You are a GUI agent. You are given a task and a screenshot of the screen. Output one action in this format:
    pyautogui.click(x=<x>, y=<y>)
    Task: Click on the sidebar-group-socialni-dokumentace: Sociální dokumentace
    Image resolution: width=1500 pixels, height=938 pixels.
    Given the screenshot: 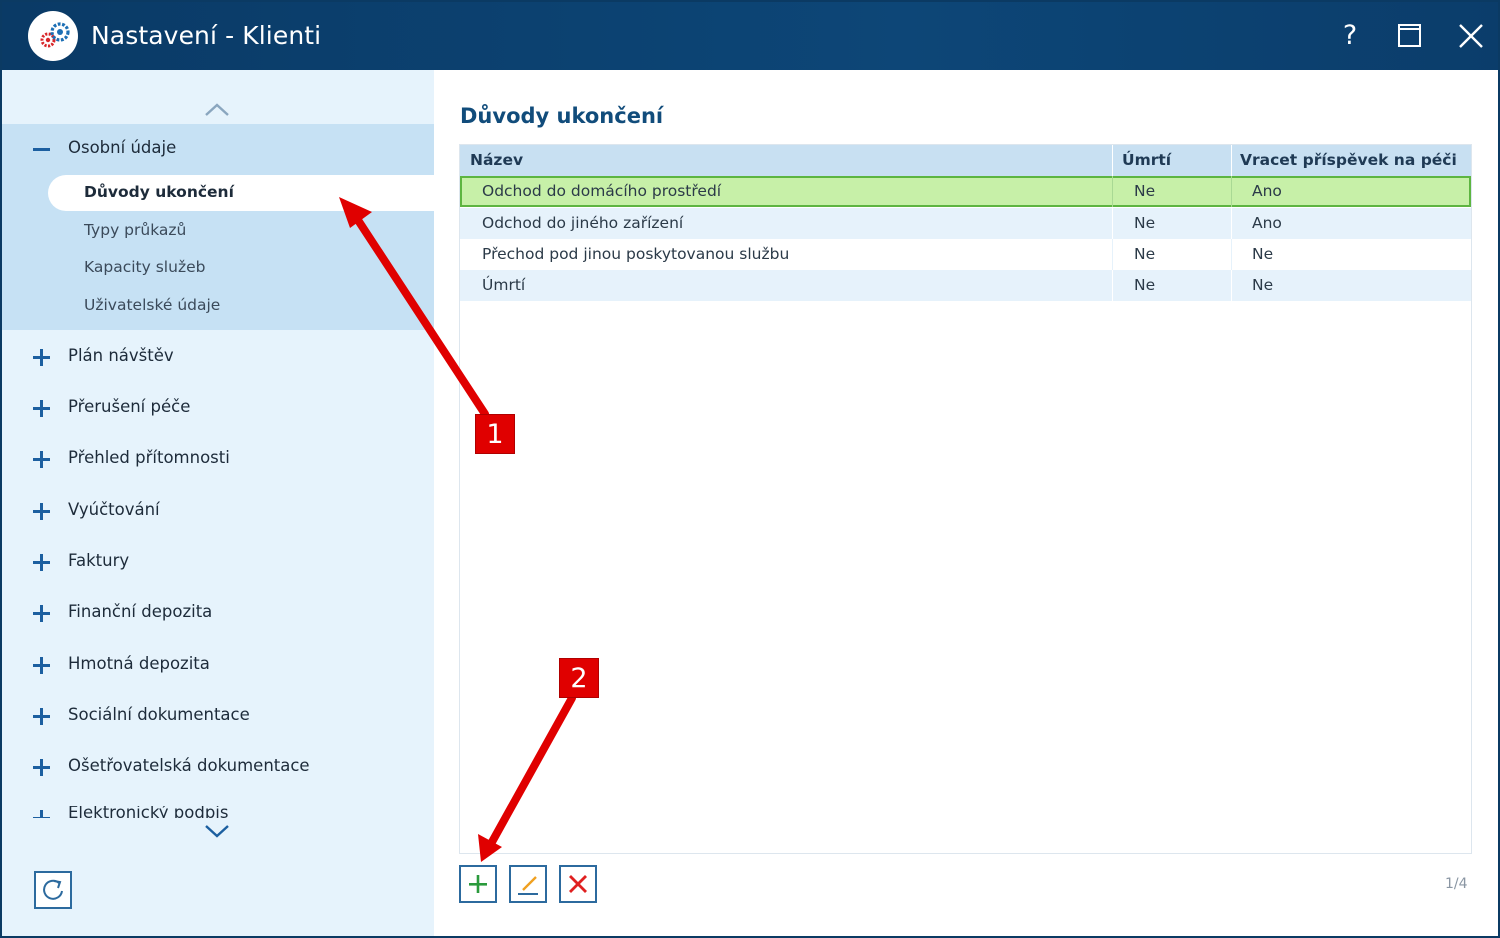 What is the action you would take?
    pyautogui.click(x=218, y=716)
    